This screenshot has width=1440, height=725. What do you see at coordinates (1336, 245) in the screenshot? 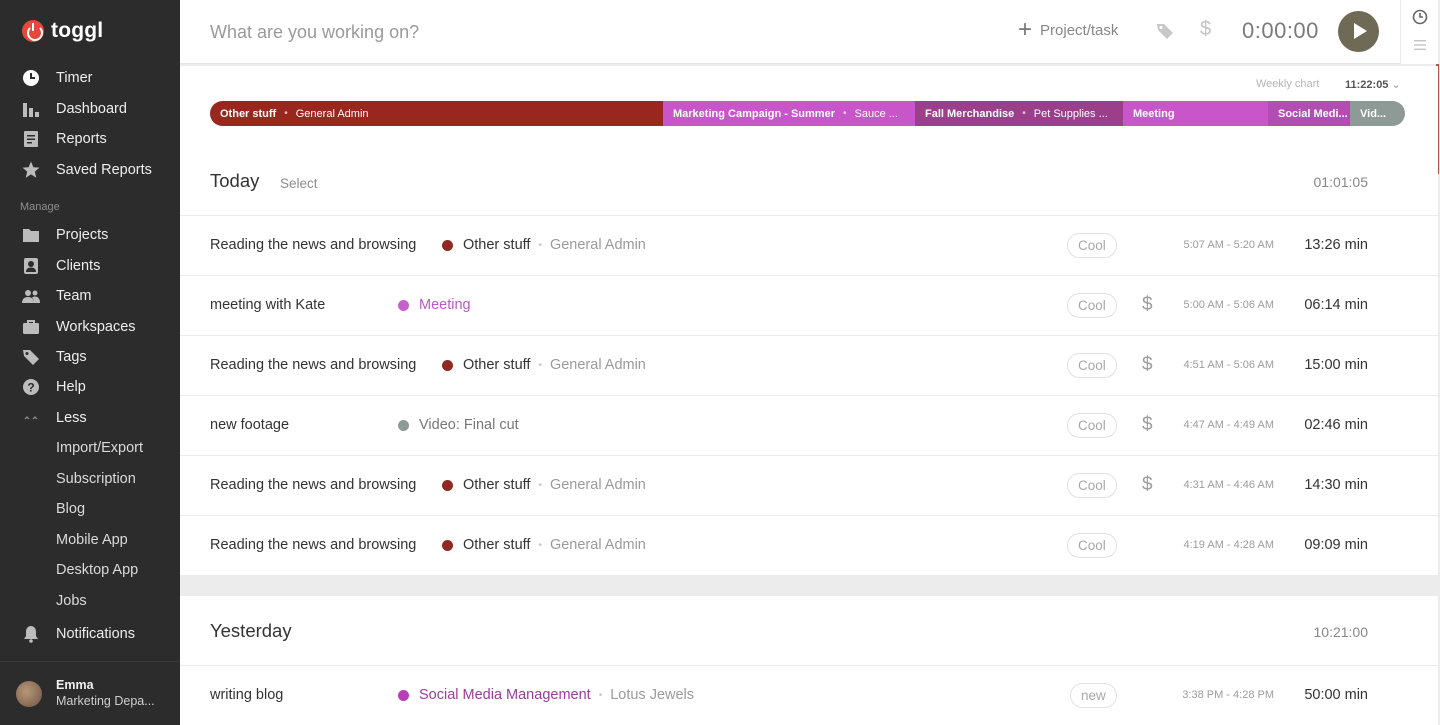
I see `entry-duration: 13:26 min` at bounding box center [1336, 245].